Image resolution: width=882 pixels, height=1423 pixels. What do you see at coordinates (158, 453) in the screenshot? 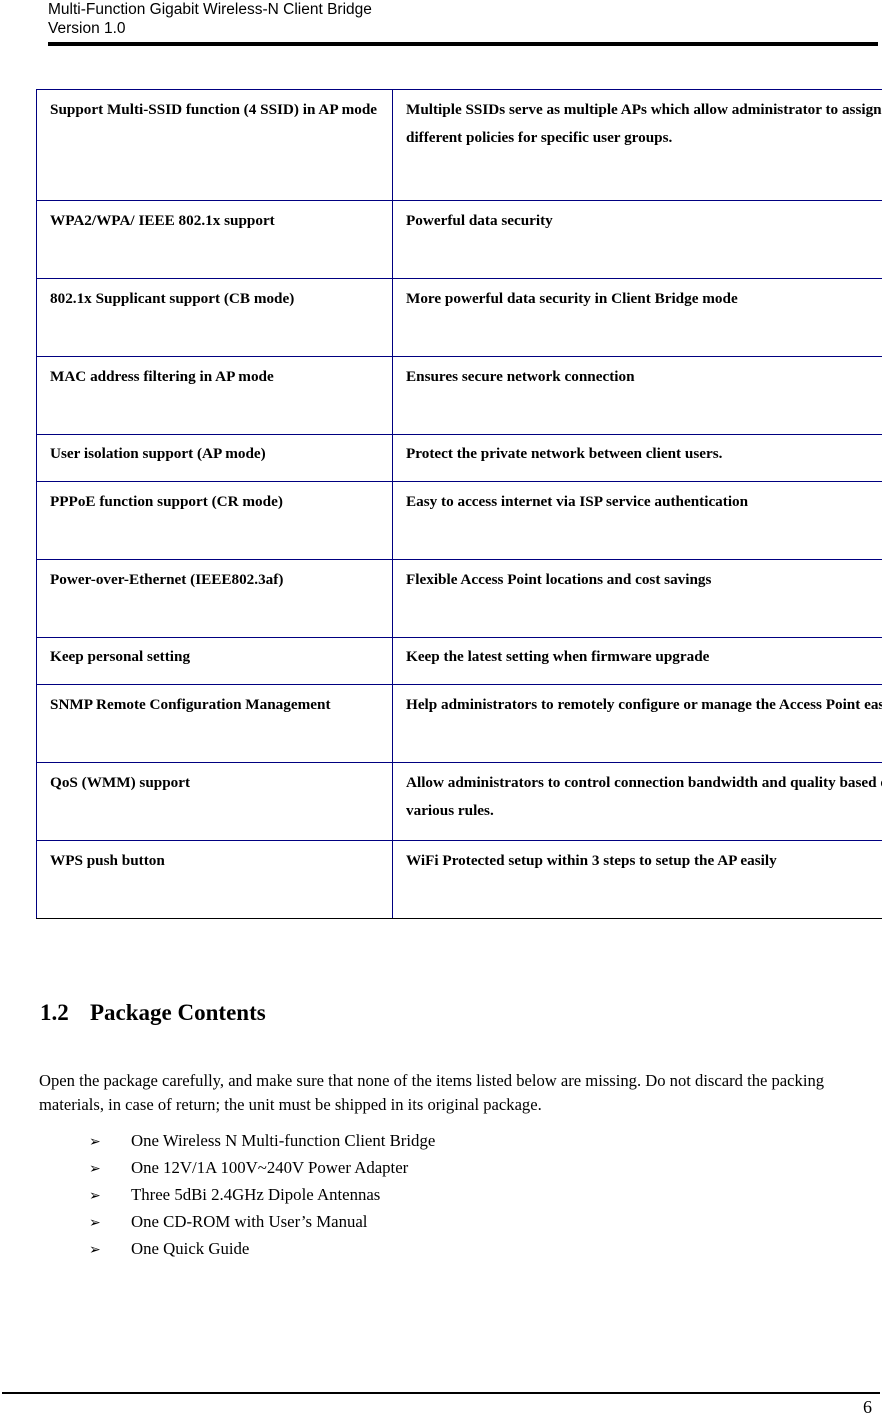
I see `feature-text: User isolation support (AP mode)` at bounding box center [158, 453].